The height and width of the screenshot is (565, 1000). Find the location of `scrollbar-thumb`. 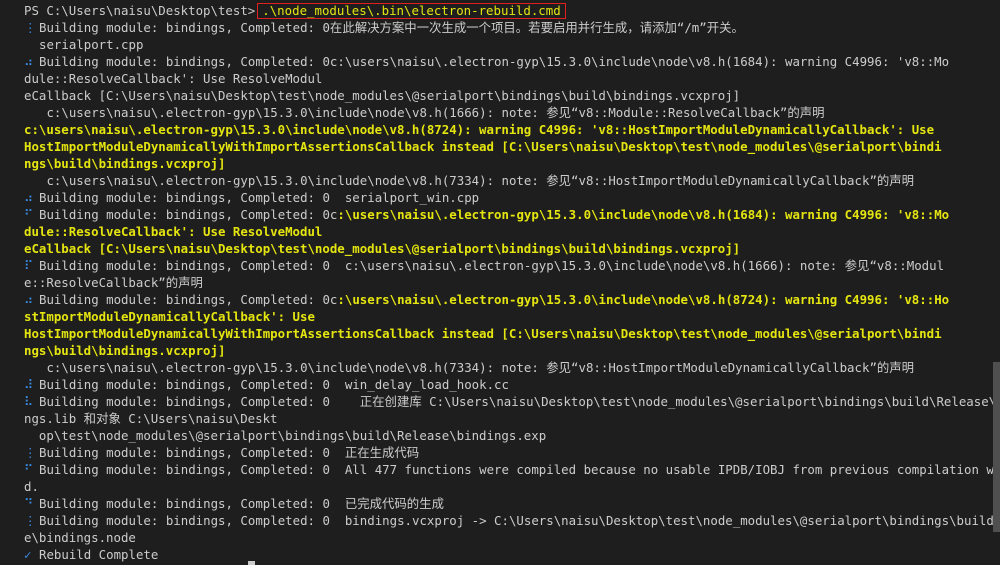

scrollbar-thumb is located at coordinates (996, 447).